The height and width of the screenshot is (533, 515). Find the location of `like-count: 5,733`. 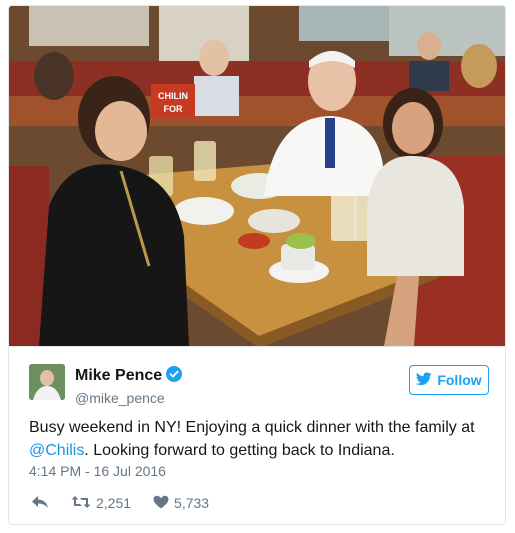

like-count: 5,733 is located at coordinates (192, 503).